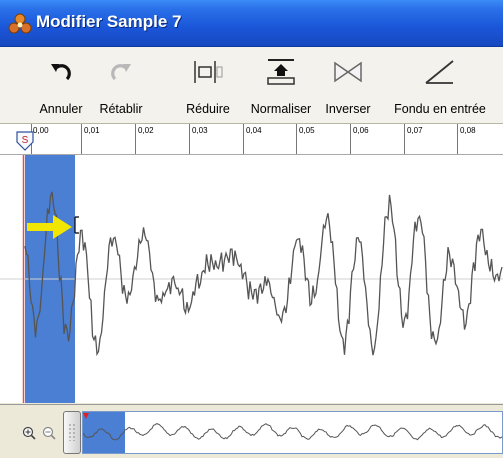 The height and width of the screenshot is (458, 503). Describe the element at coordinates (281, 72) in the screenshot. I see `normalize-icon` at that location.